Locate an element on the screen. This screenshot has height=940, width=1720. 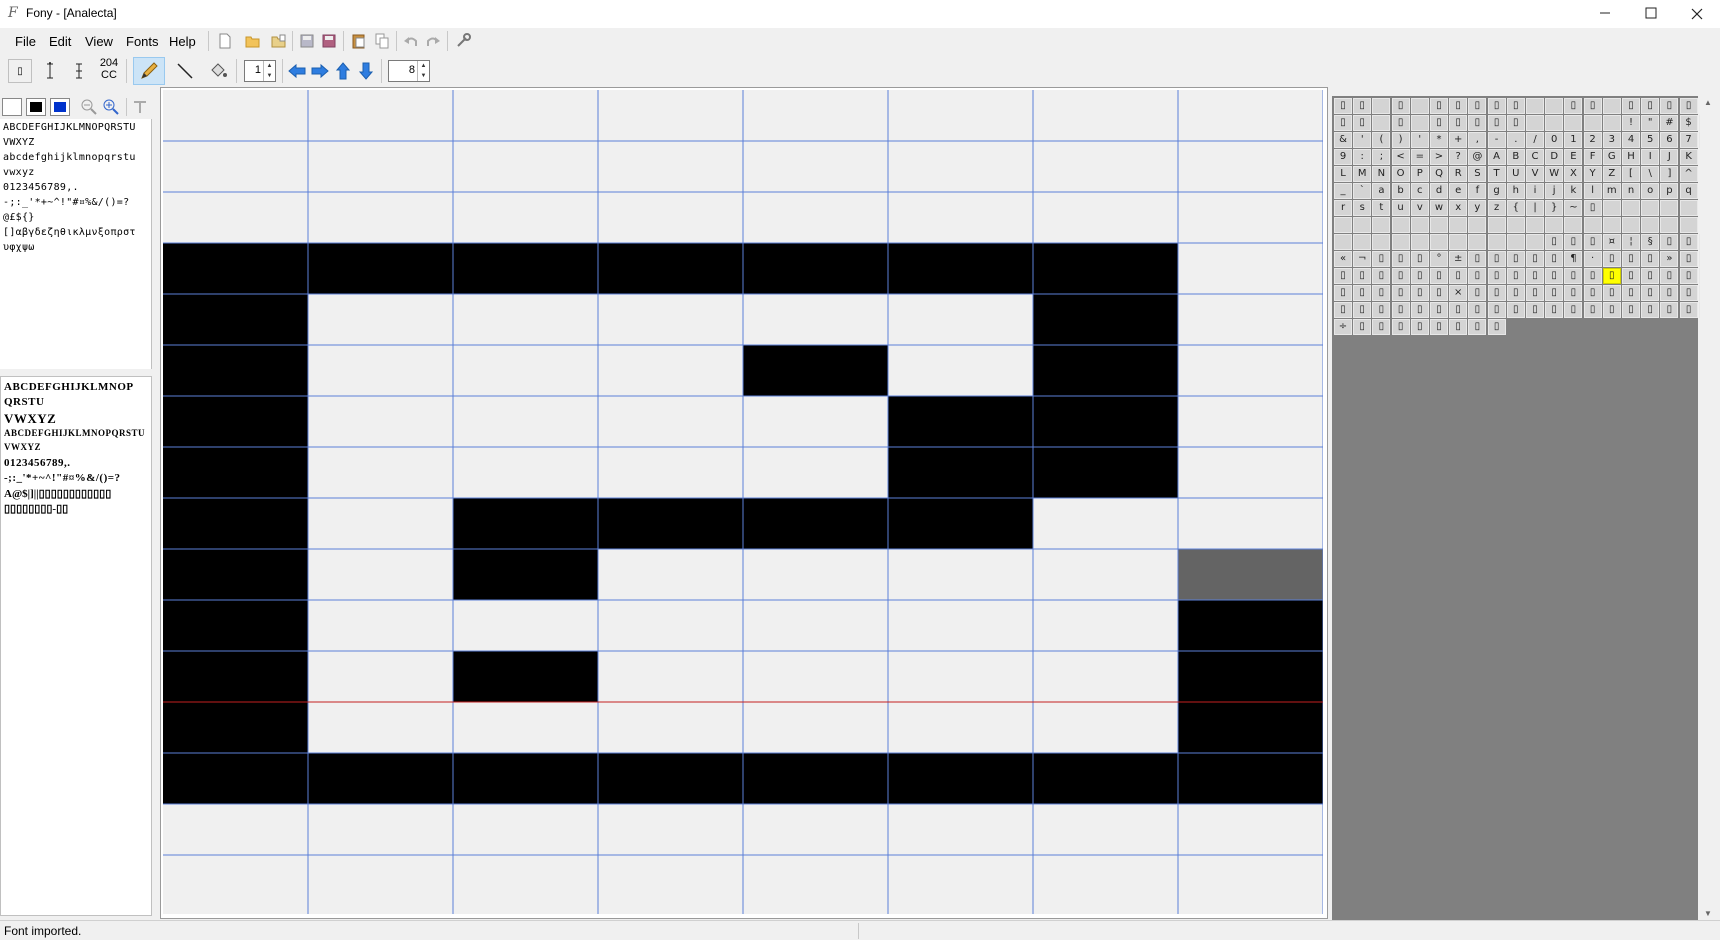
charmap-cell: i is located at coordinates (1535, 191).